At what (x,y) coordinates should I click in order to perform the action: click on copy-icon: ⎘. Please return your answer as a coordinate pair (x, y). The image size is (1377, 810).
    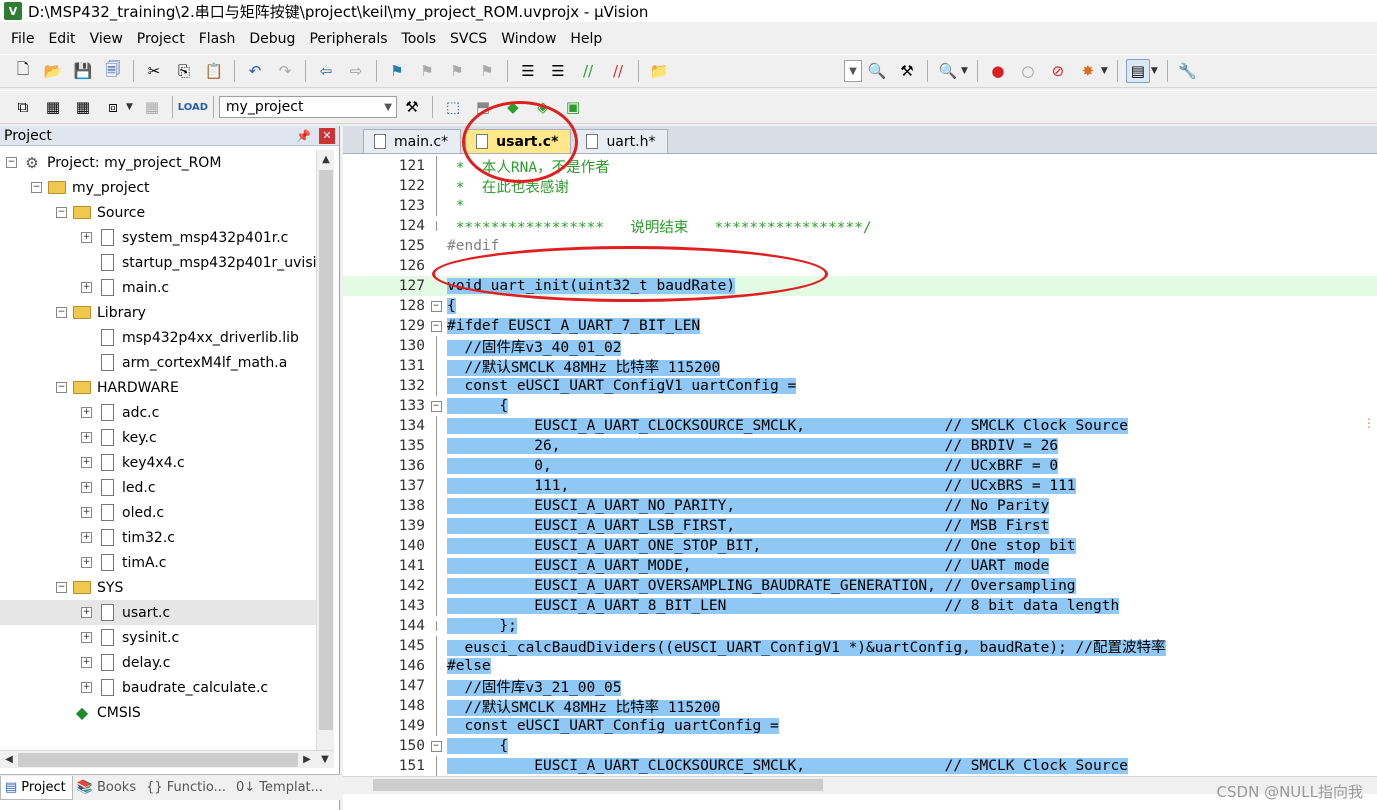
    Looking at the image, I should click on (184, 71).